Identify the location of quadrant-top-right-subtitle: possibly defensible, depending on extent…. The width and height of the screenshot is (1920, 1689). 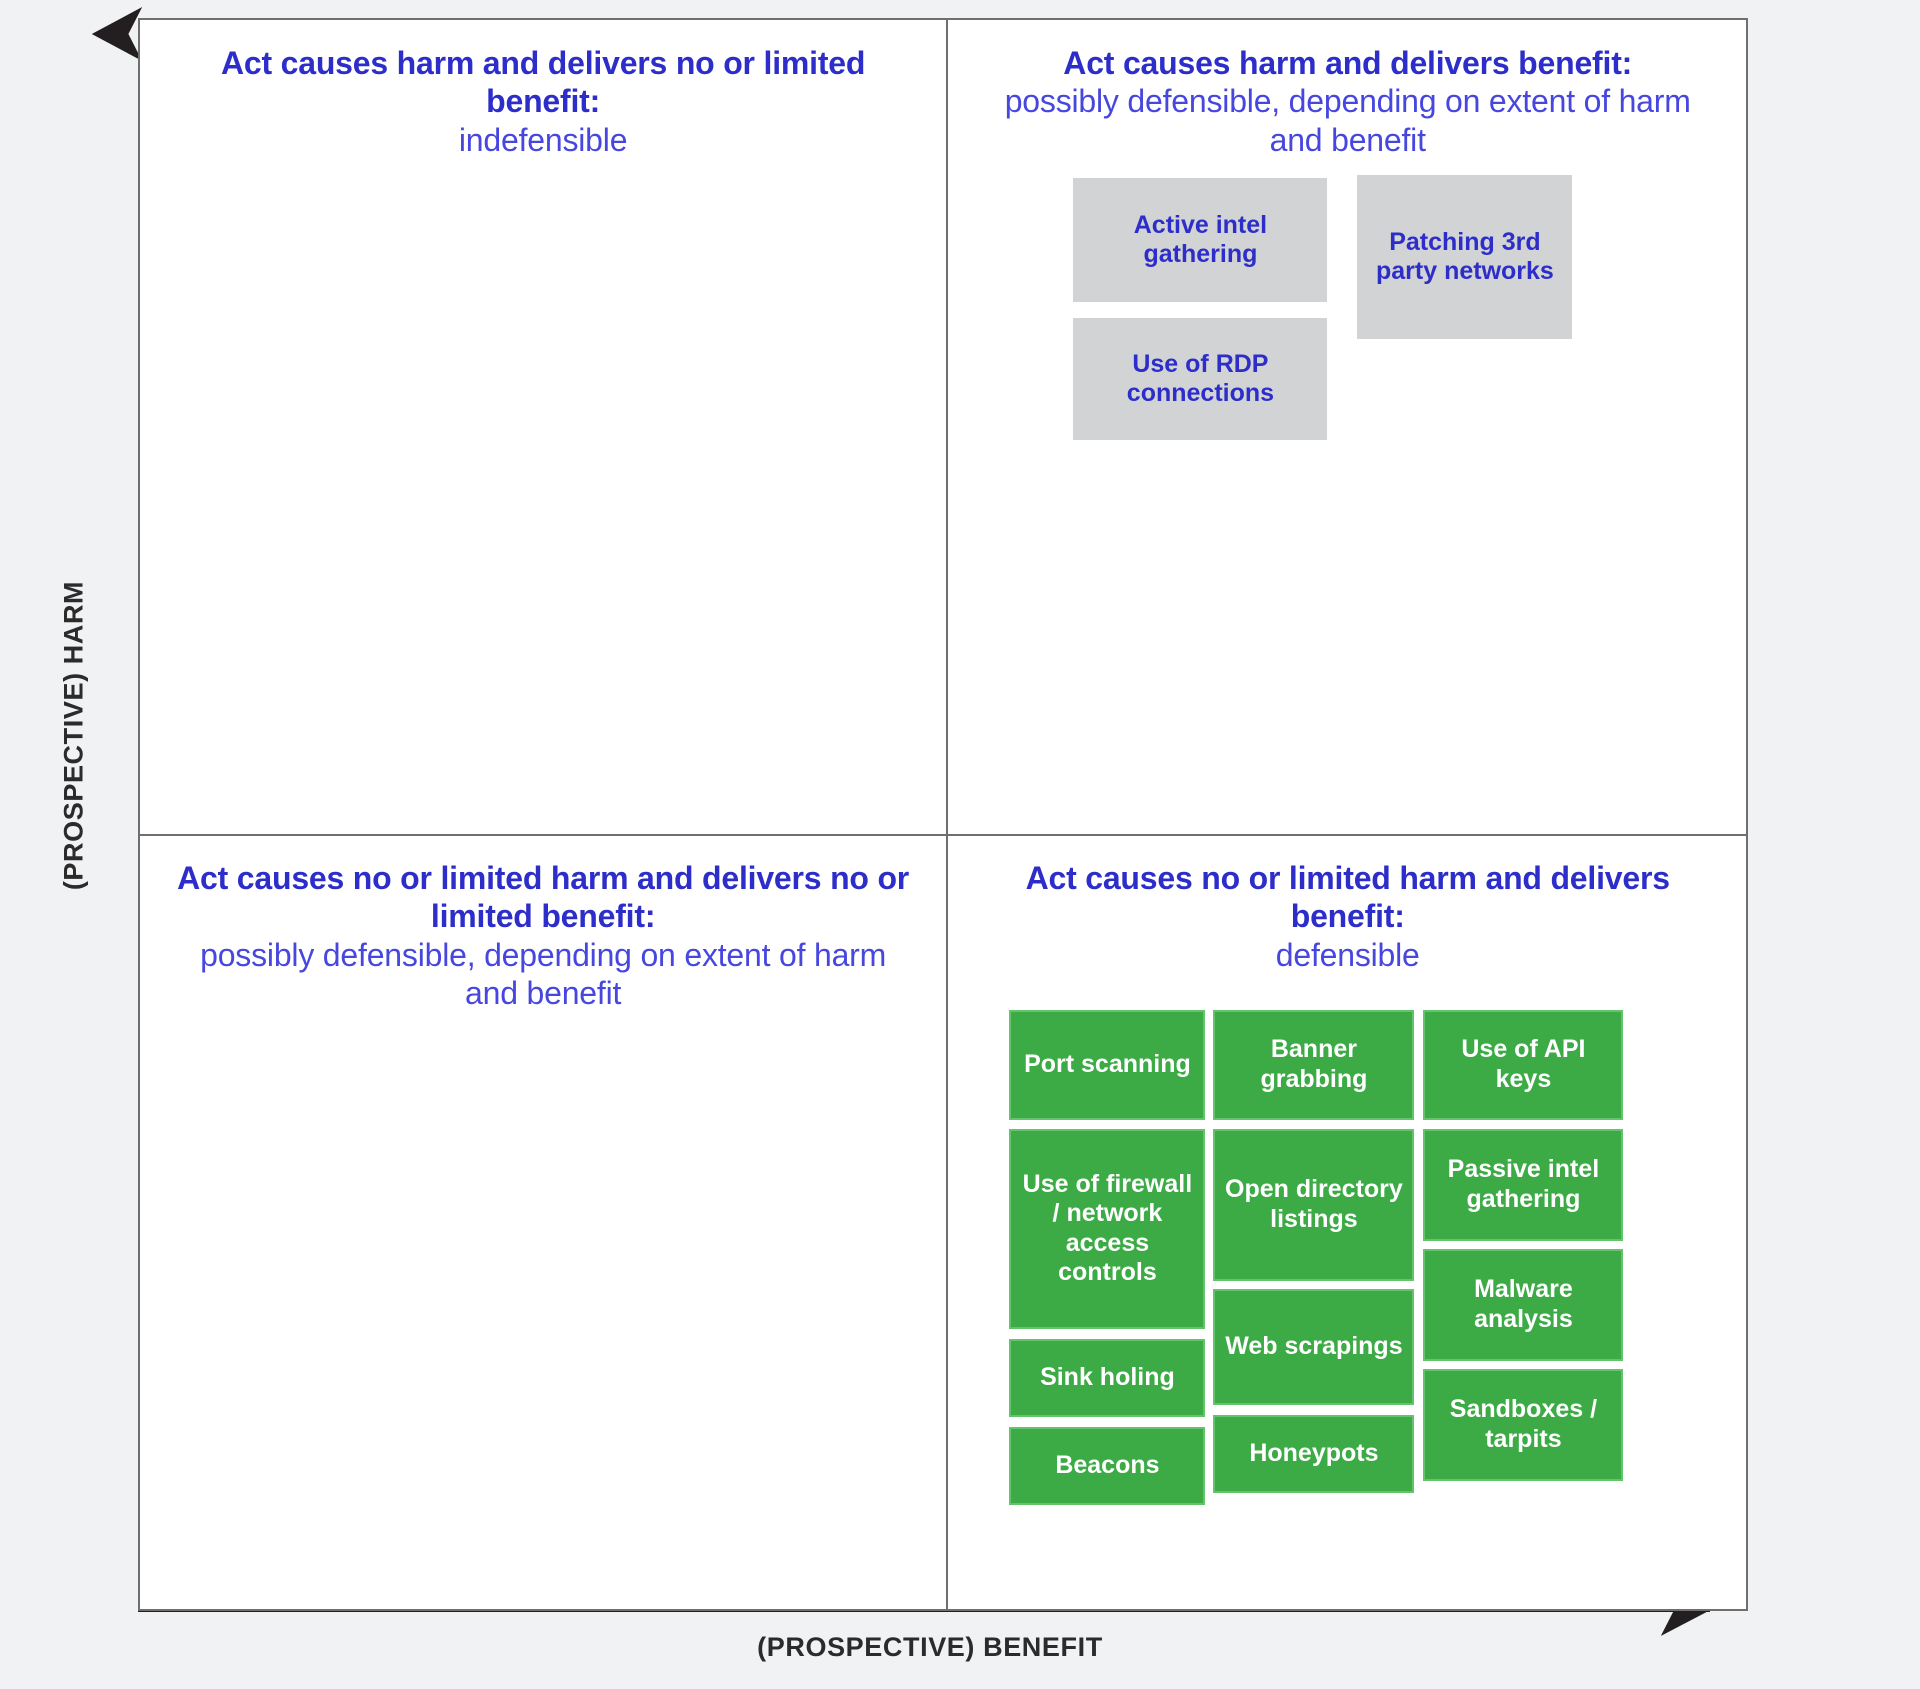
(1347, 120).